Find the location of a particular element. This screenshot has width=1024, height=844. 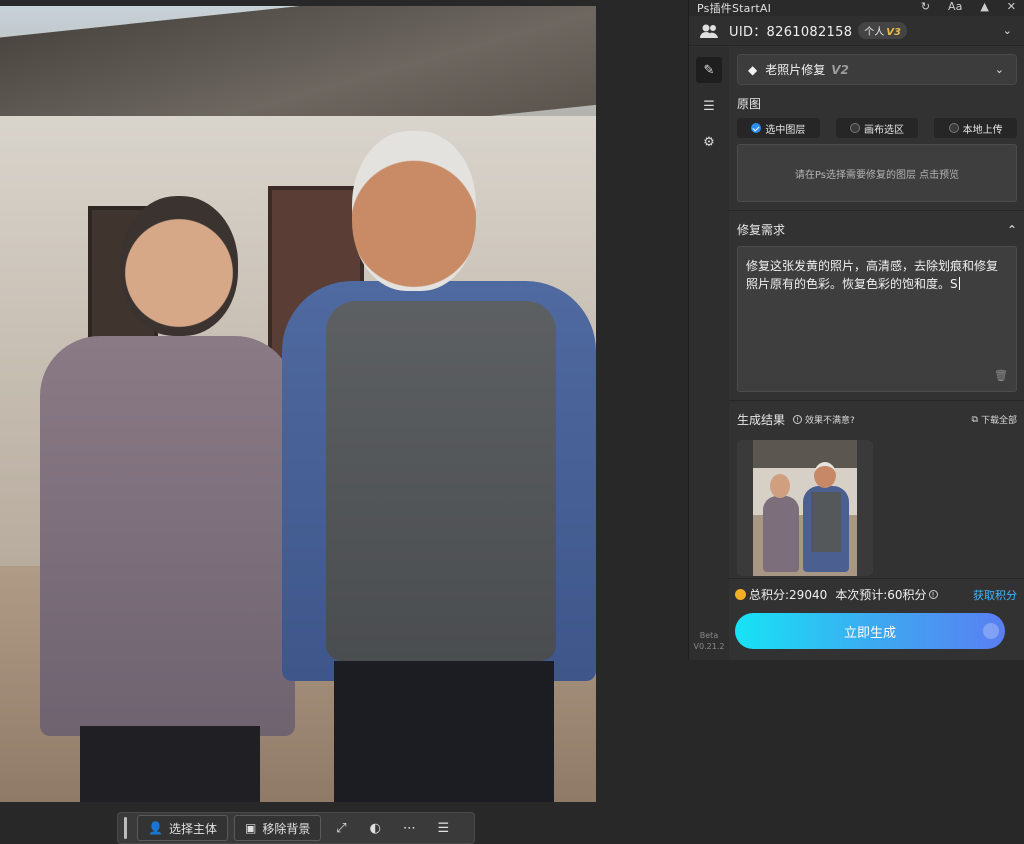

font-size-icon: Aa is located at coordinates (955, 6).